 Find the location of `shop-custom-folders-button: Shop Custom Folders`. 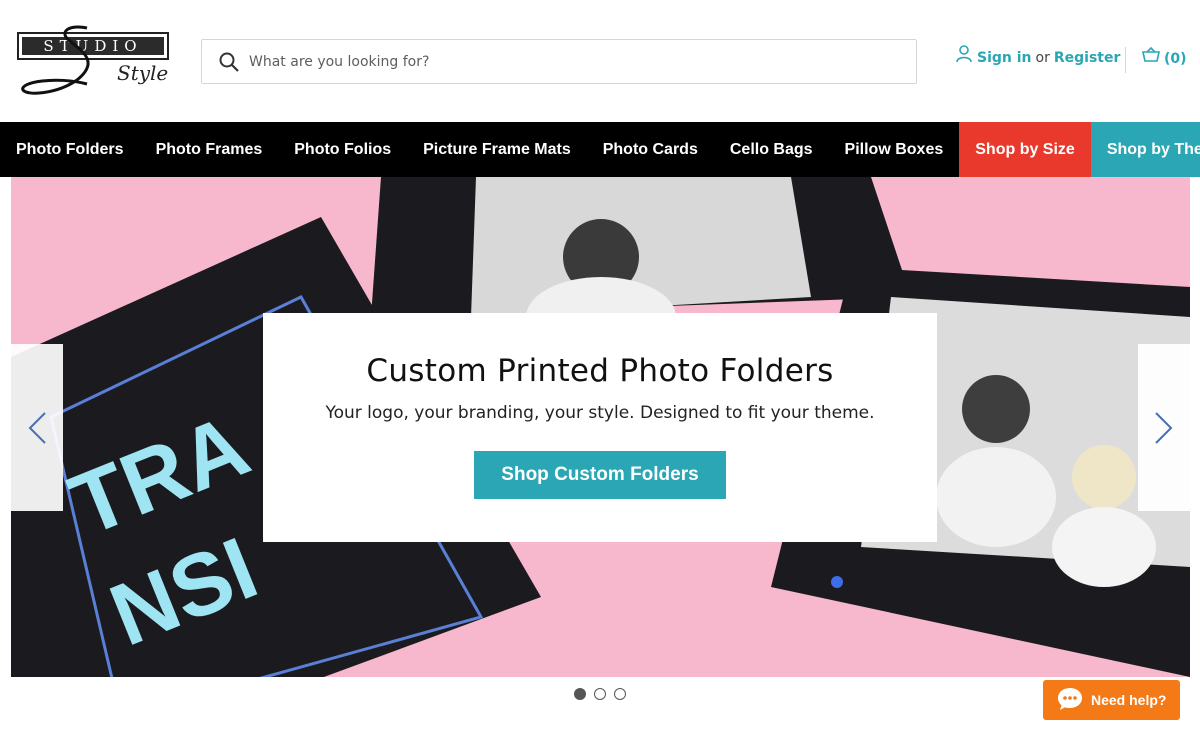

shop-custom-folders-button: Shop Custom Folders is located at coordinates (600, 475).